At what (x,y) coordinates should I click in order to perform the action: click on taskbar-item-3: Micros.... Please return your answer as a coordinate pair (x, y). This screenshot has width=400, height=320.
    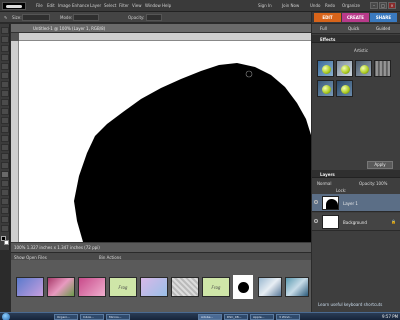
    Looking at the image, I should click on (118, 317).